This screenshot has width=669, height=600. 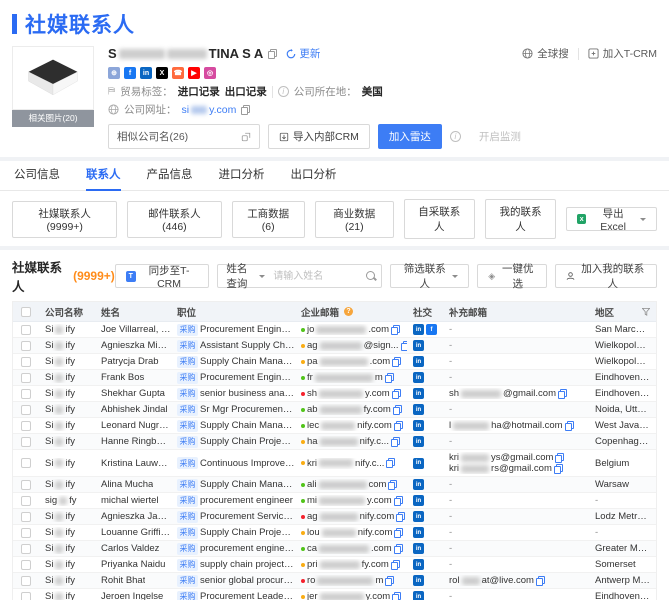 What do you see at coordinates (174, 219) in the screenshot?
I see `pill-邮件联系人: 邮件联系人(446)` at bounding box center [174, 219].